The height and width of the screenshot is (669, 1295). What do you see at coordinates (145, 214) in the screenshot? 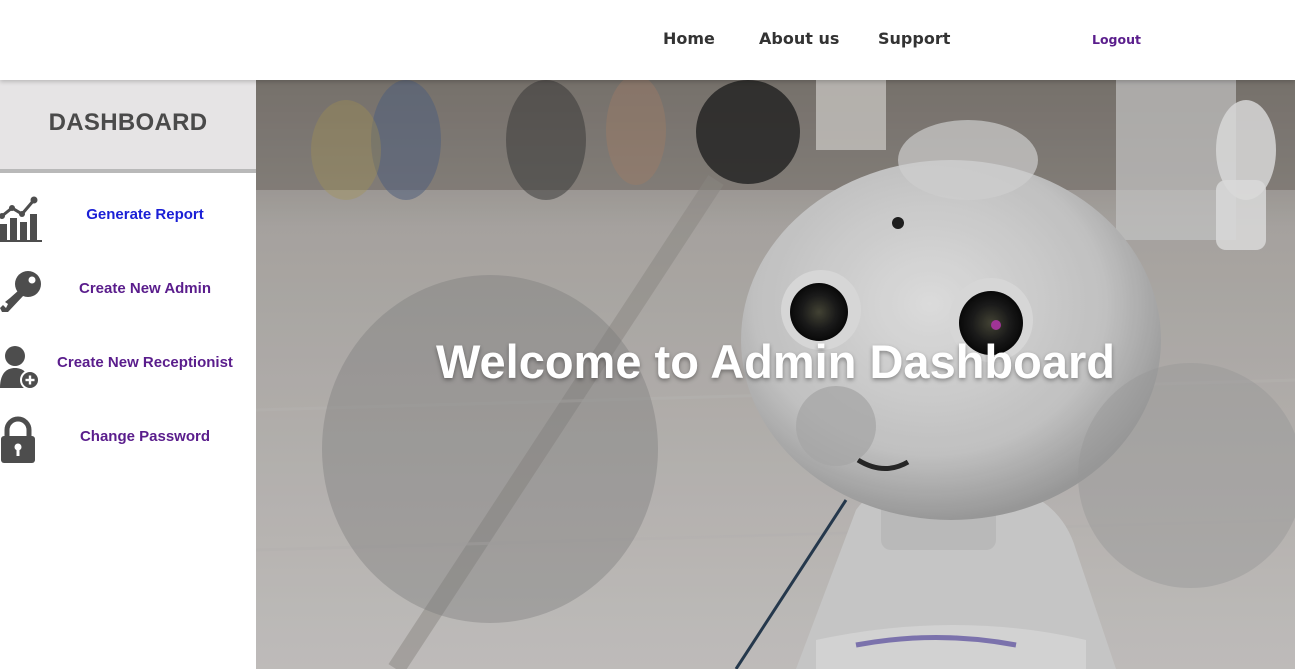
I see `sidebar-item-label: Generate Report` at bounding box center [145, 214].